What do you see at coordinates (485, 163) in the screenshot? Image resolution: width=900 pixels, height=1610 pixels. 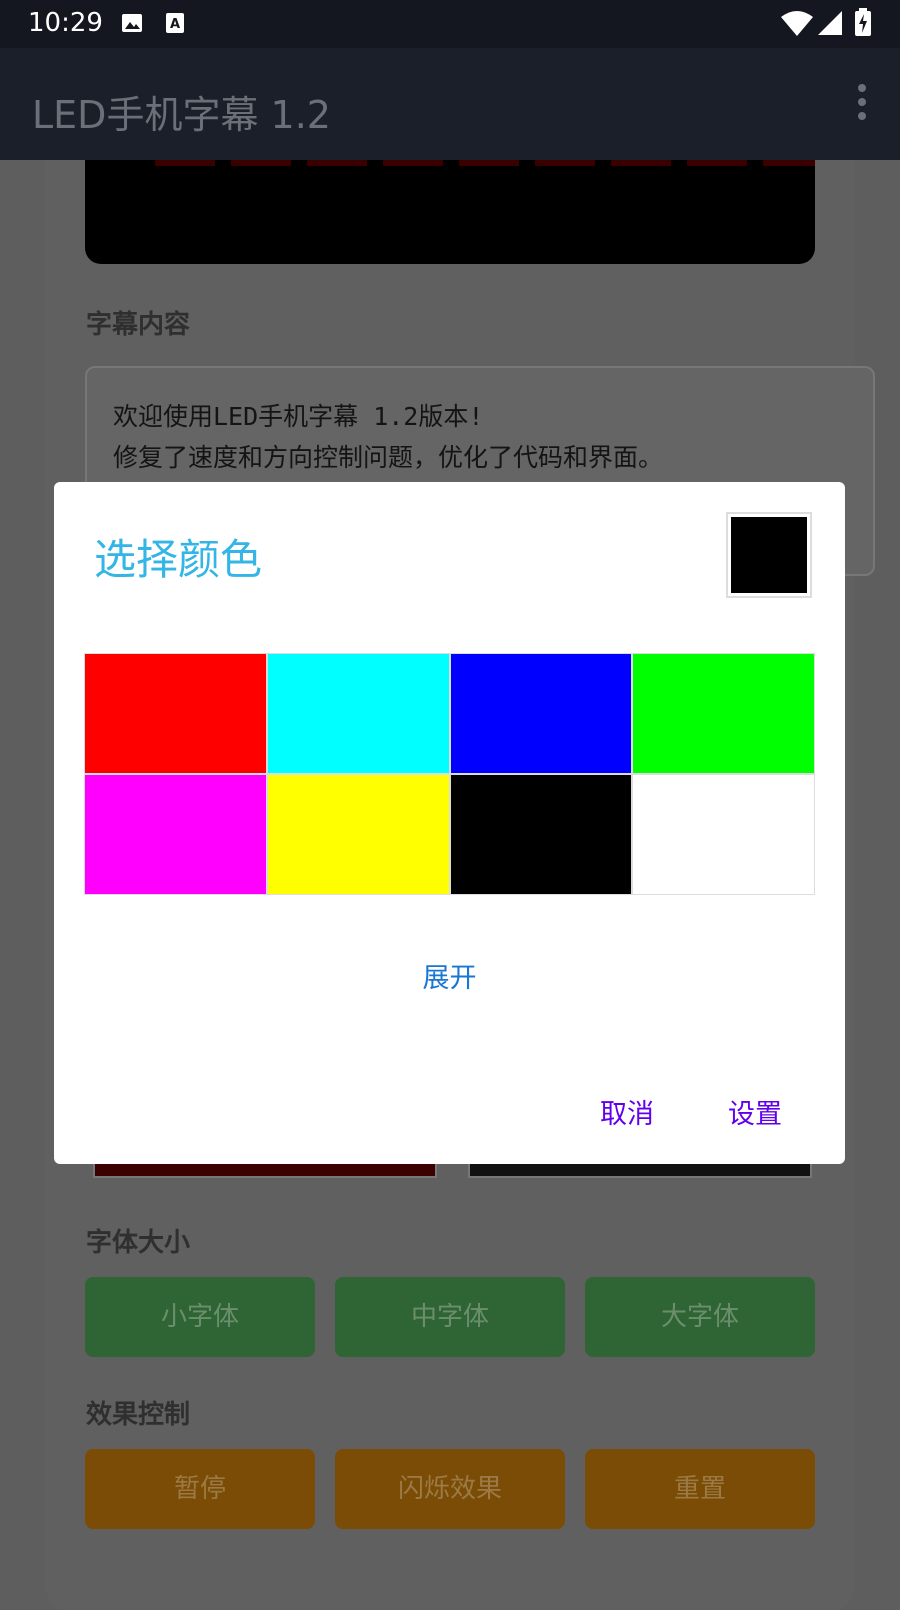 I see `led-scrolling-text` at bounding box center [485, 163].